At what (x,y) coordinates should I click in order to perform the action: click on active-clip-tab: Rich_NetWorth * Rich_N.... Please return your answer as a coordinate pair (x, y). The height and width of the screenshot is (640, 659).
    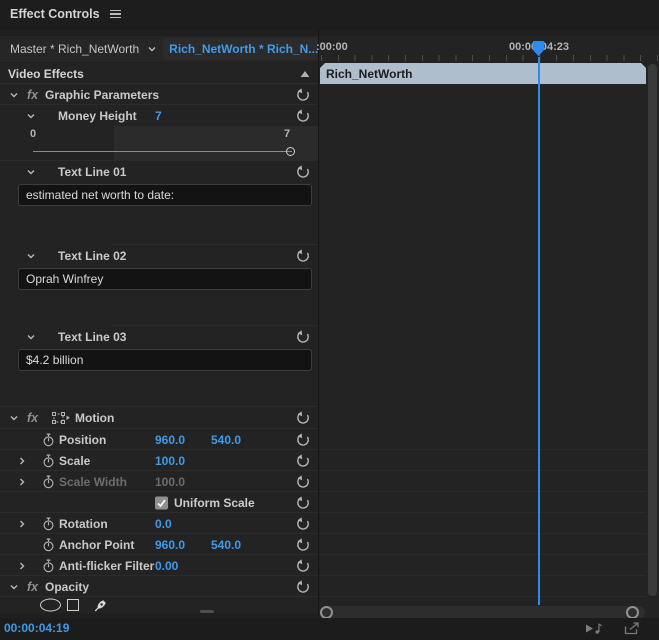
    Looking at the image, I should click on (244, 49).